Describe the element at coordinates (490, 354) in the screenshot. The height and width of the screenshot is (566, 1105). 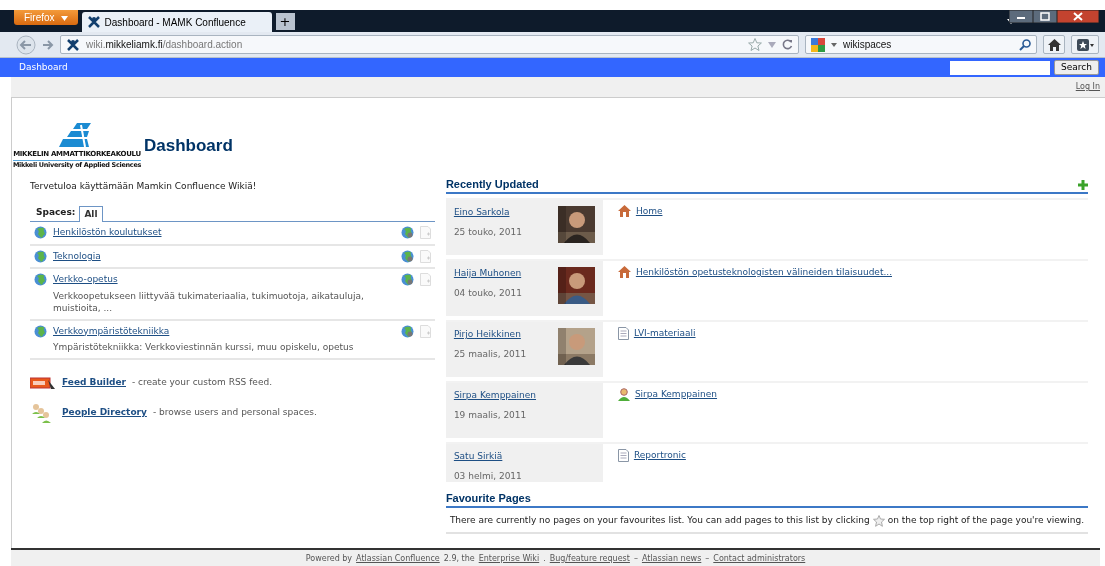
I see `update-date: 25 maalis, 2011` at that location.